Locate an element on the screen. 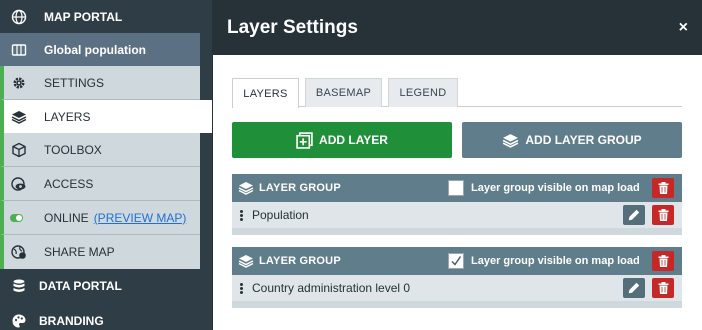  sidebar-item-share-map: SHARE MAP is located at coordinates (100, 252).